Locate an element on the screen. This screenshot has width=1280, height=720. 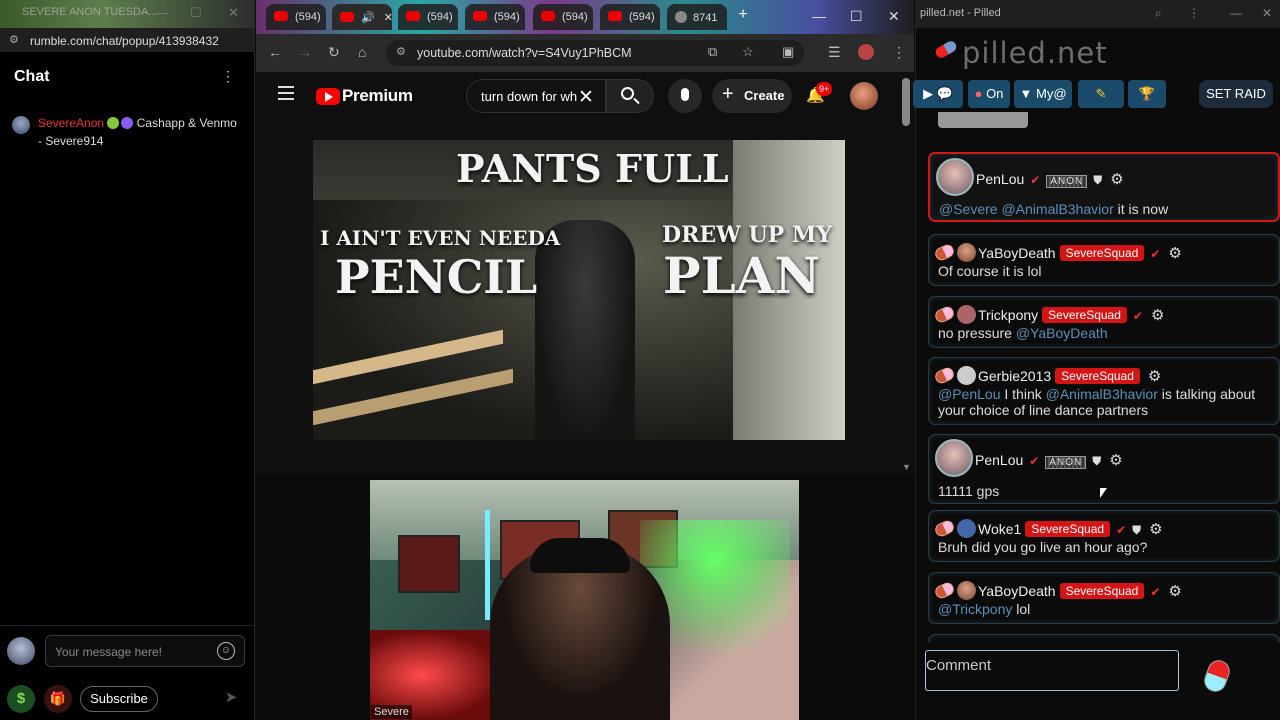
address-bar: ⚙ youtube.com/watch?v=S4Vuy1PhBCM ⧉ ☆ ▣ is located at coordinates (595, 53).